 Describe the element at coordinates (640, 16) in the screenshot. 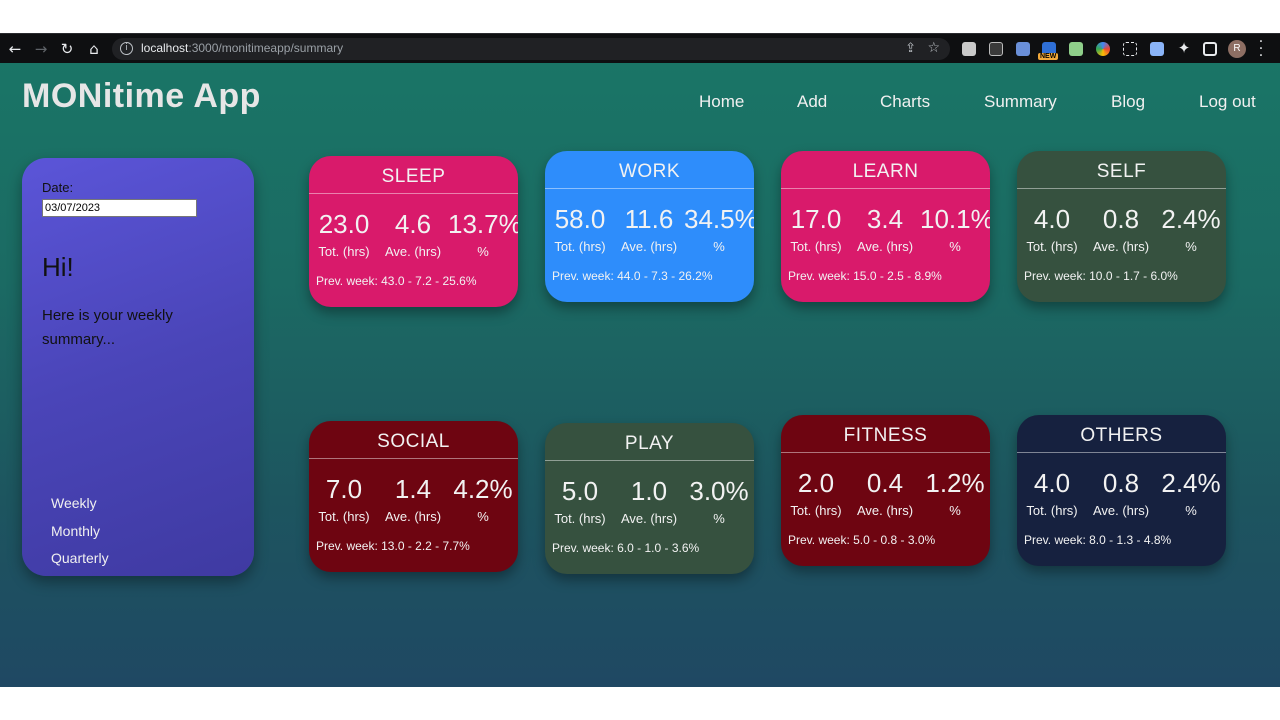

I see `window-top-margin` at that location.